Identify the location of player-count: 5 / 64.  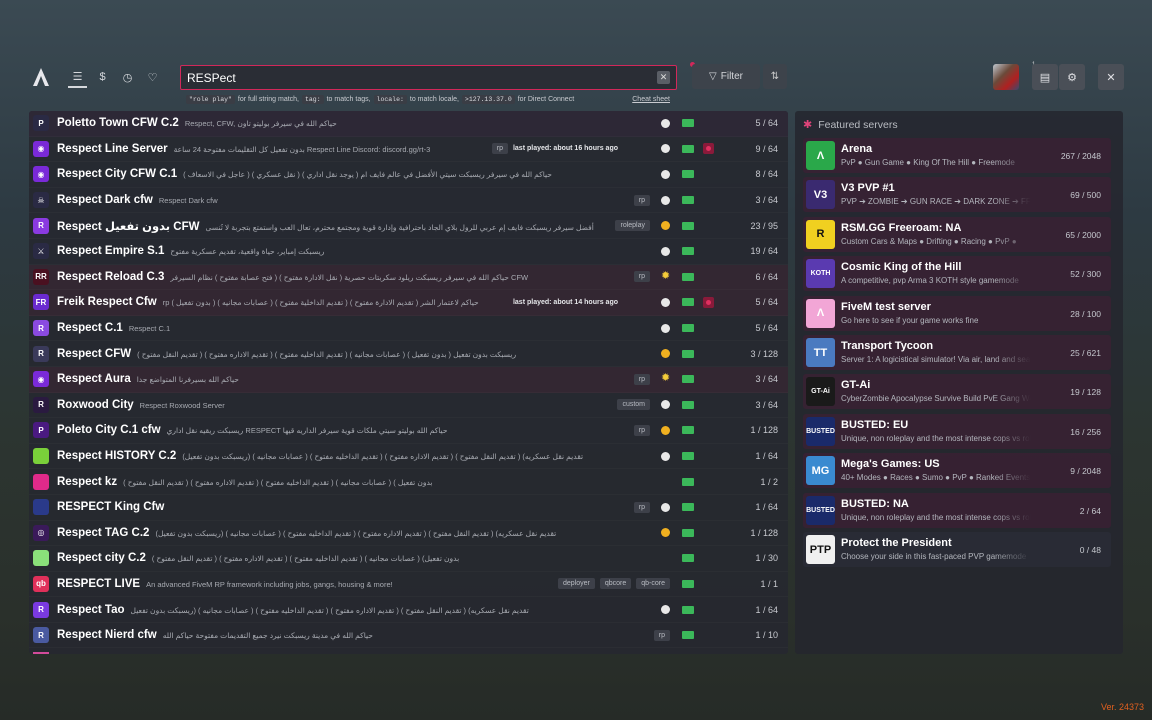
(766, 302).